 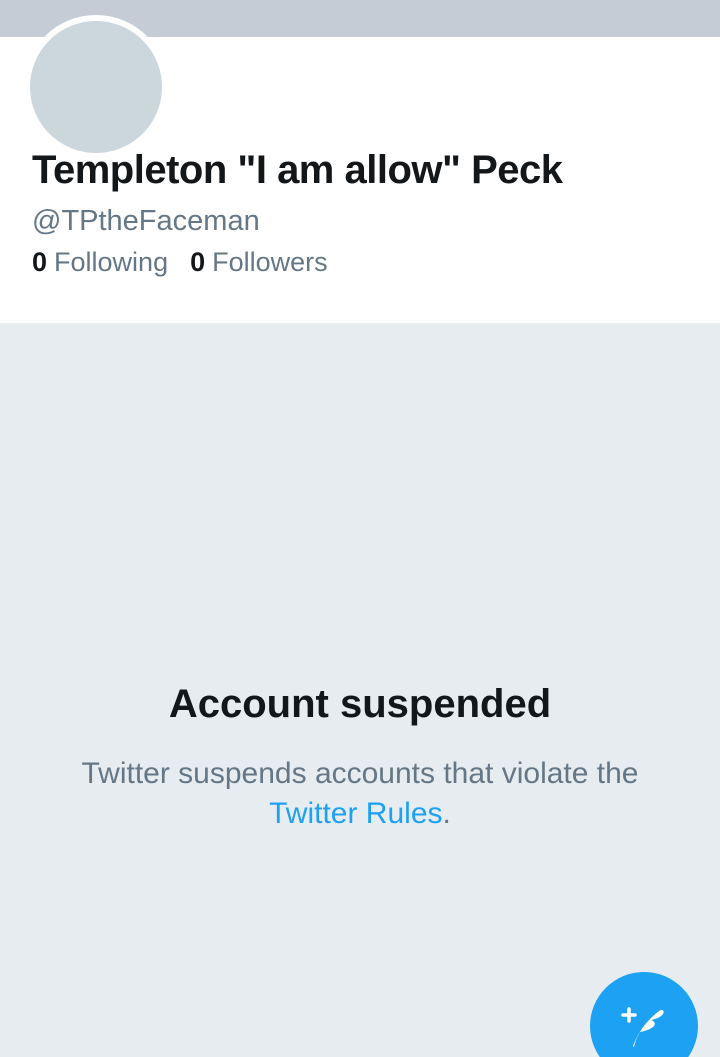 What do you see at coordinates (360, 704) in the screenshot?
I see `suspension-title: Account suspended` at bounding box center [360, 704].